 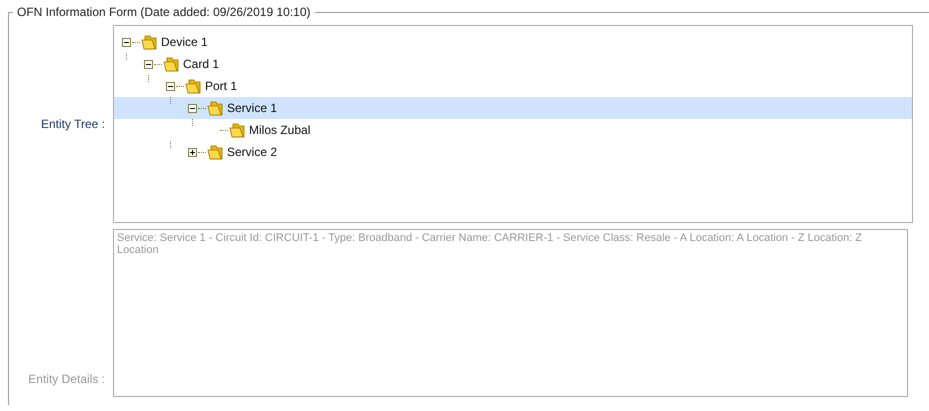 I want to click on tree-node: Card 1, so click(x=513, y=64).